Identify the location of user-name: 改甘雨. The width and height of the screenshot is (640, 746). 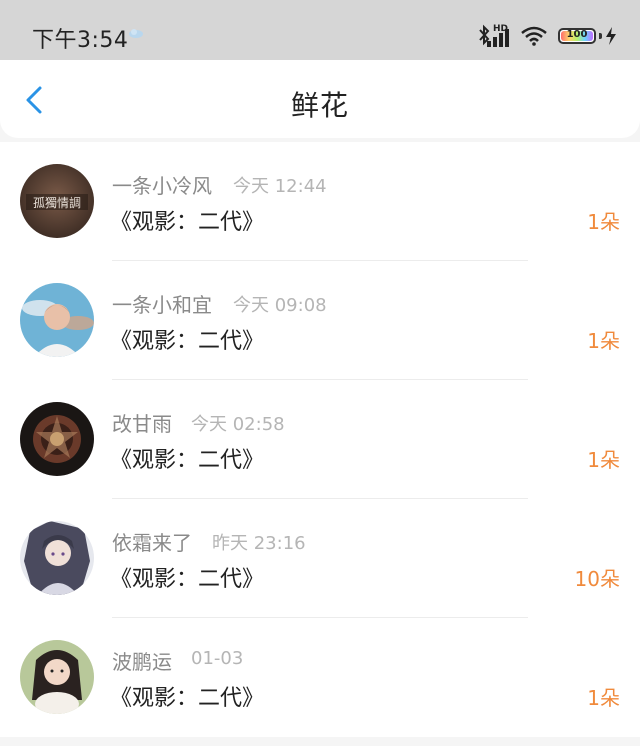
(142, 422).